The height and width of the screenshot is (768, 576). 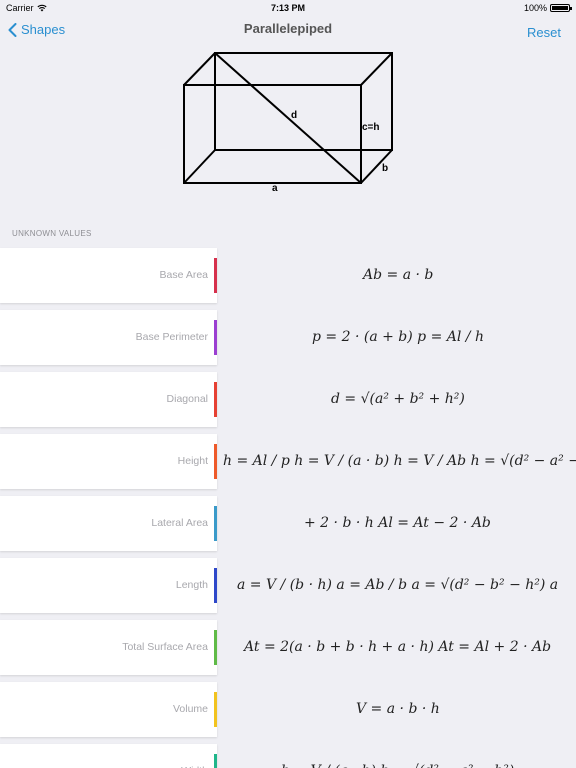 I want to click on label-a: a, so click(x=275, y=188).